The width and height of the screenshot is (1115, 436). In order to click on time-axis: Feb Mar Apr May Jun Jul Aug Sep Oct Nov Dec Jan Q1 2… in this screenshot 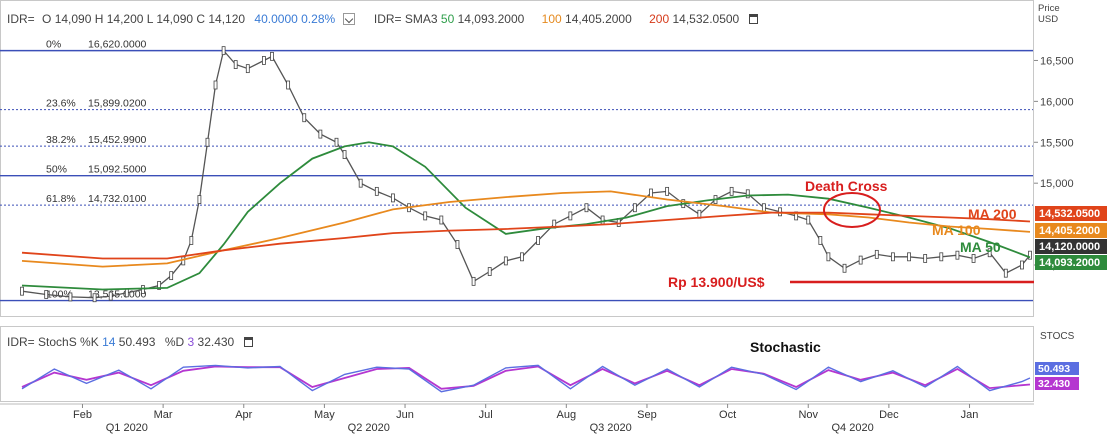, I will do `click(517, 418)`.